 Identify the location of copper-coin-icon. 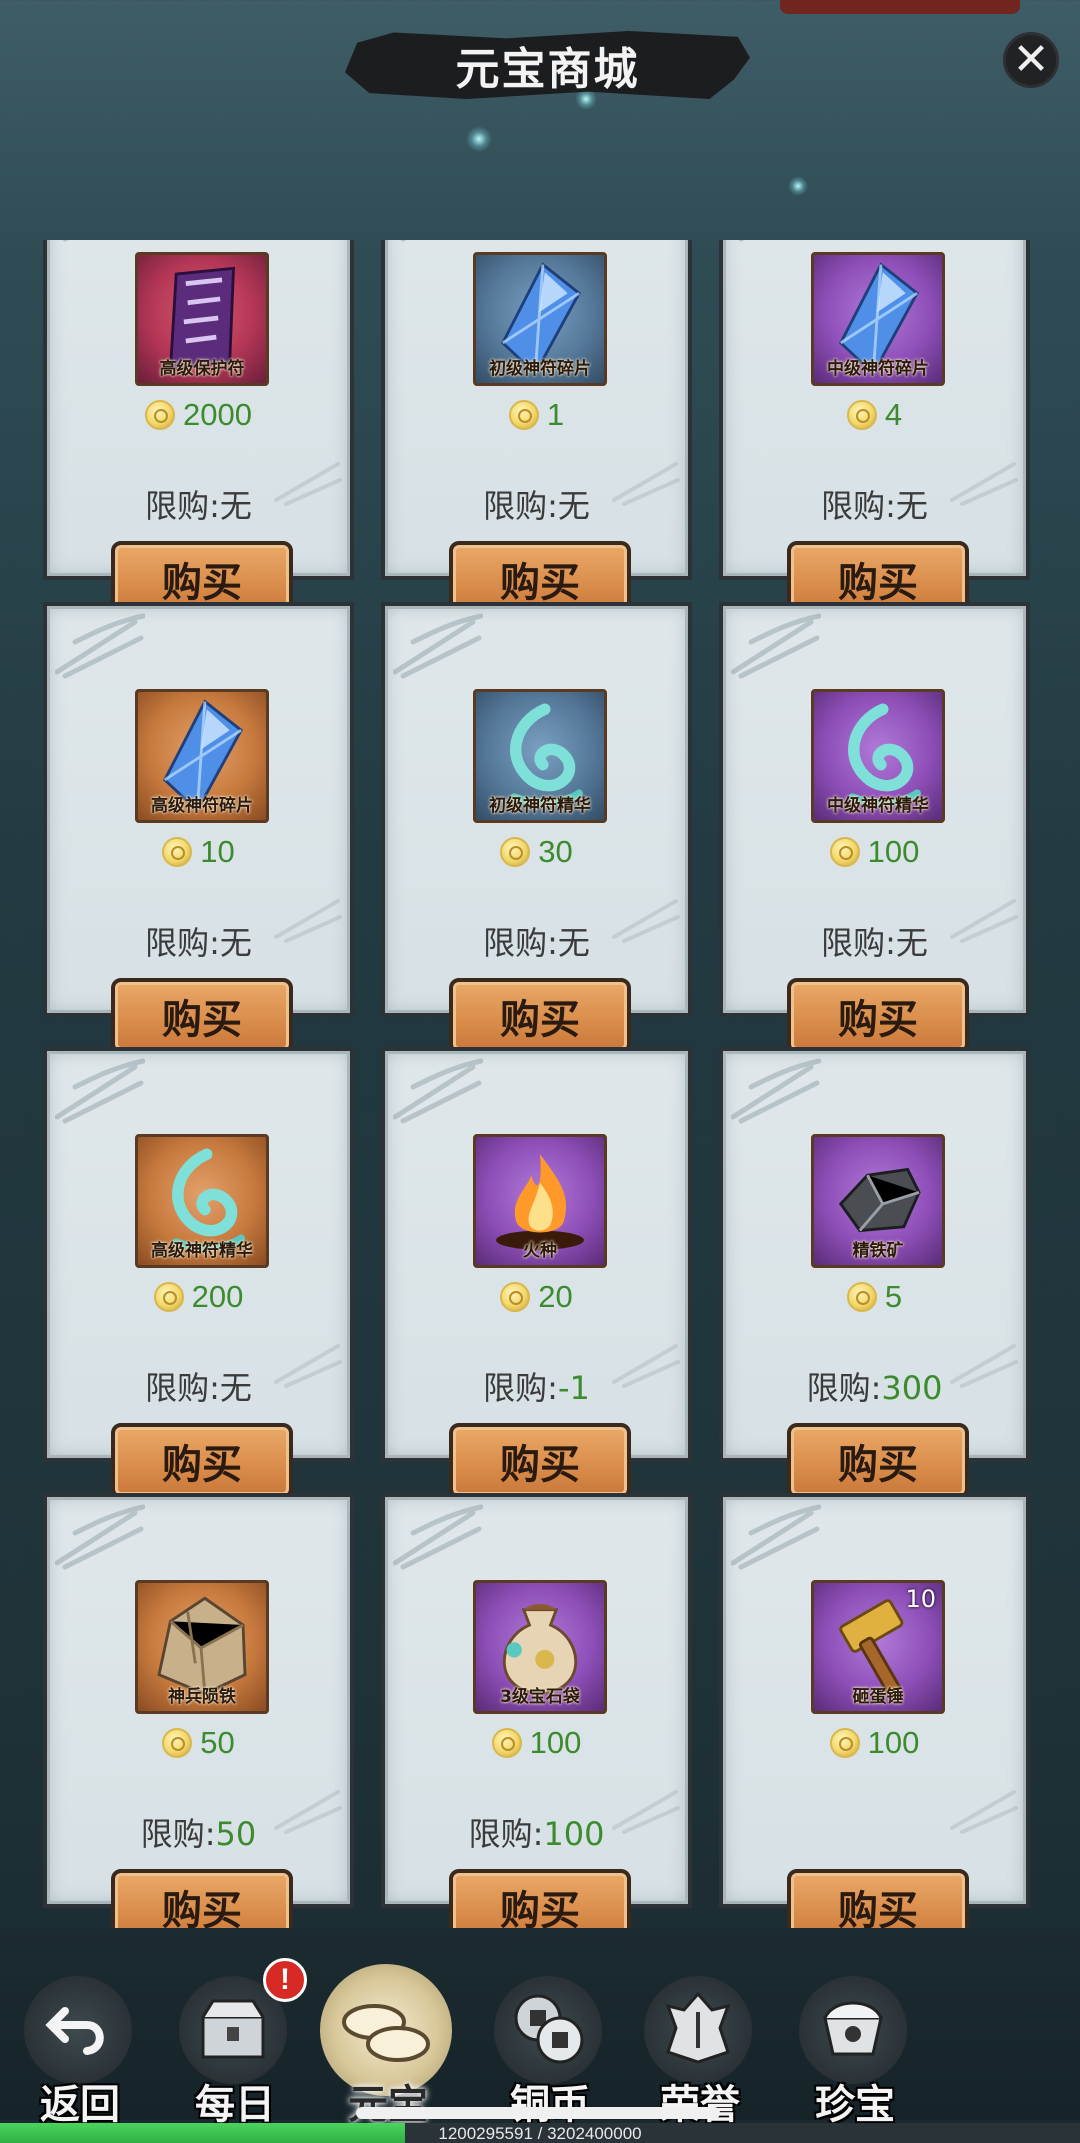
(548, 2030).